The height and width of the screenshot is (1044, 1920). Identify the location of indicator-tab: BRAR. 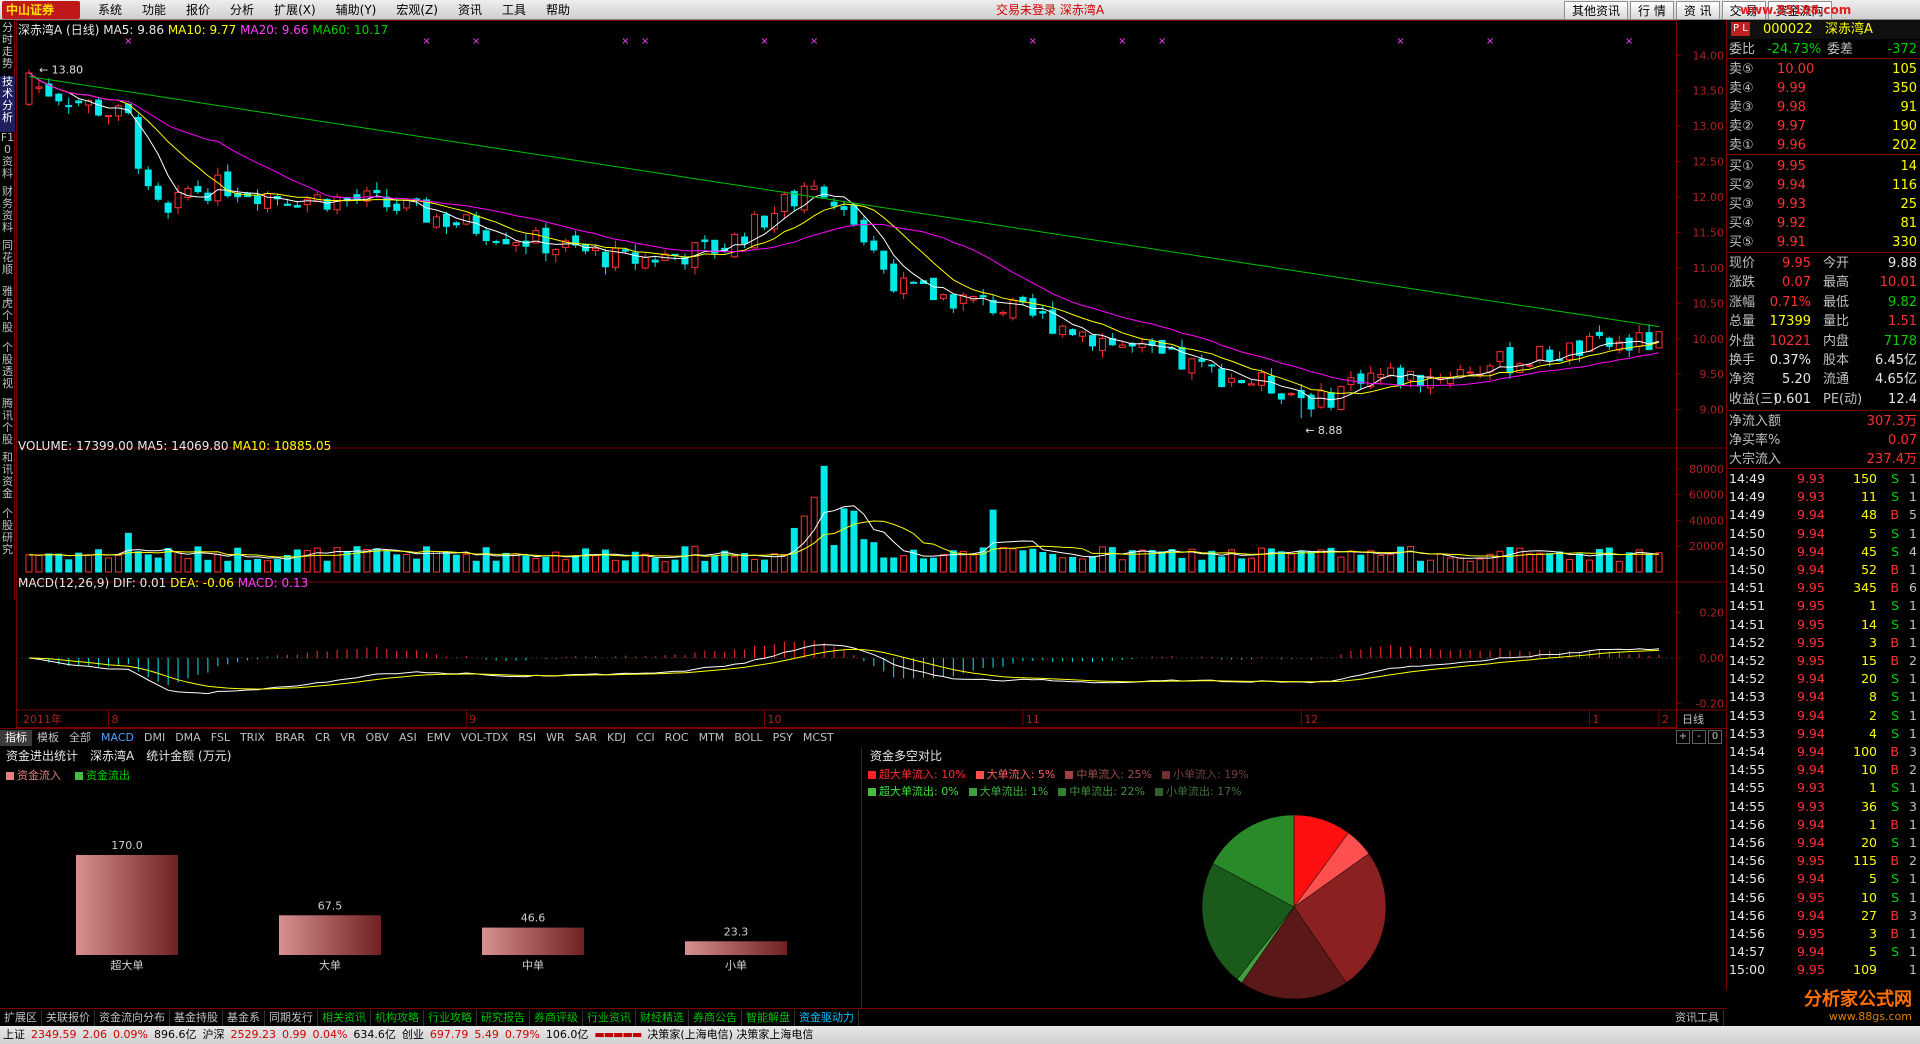
(290, 738).